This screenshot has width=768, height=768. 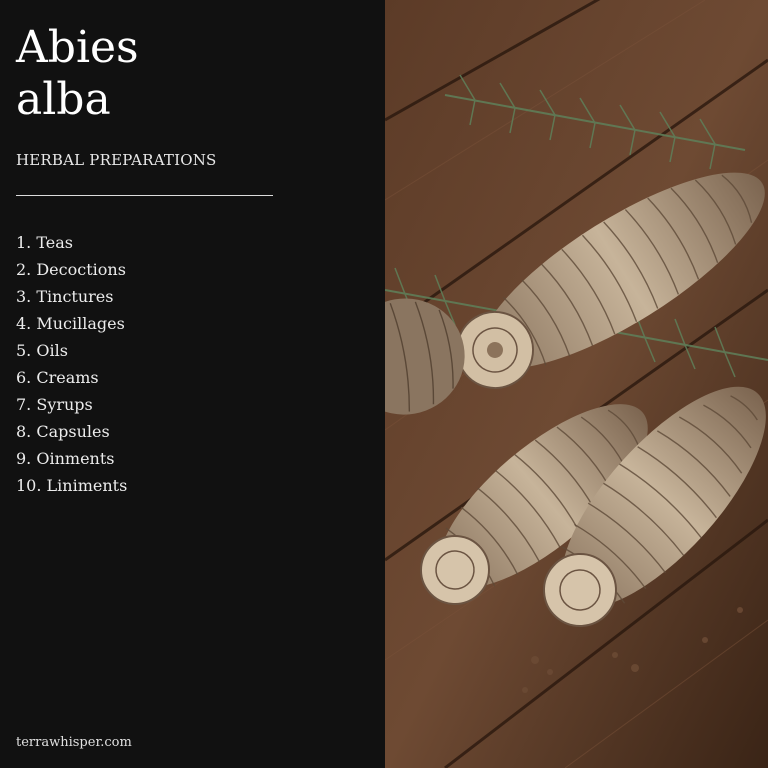 I want to click on title-line-2: alba, so click(x=63, y=99).